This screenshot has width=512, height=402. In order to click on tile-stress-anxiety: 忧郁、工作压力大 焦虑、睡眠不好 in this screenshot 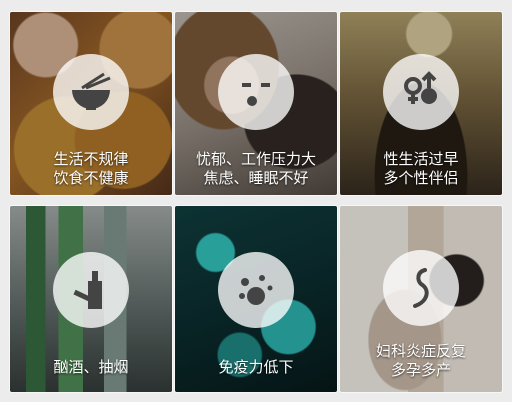, I will do `click(256, 103)`.